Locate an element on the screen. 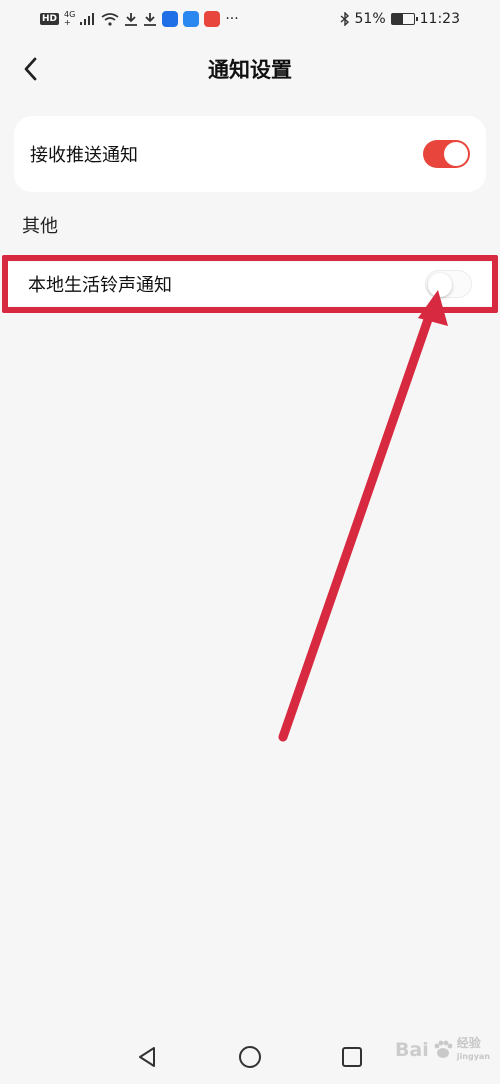  section-label-other: 其他 is located at coordinates (40, 226).